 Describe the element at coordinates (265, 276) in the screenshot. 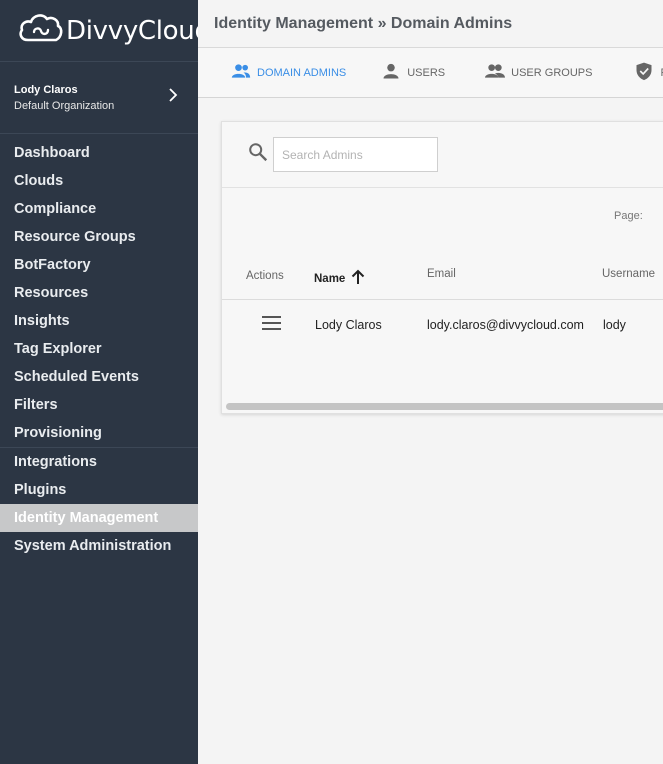

I see `column-header-actions: Actions` at that location.